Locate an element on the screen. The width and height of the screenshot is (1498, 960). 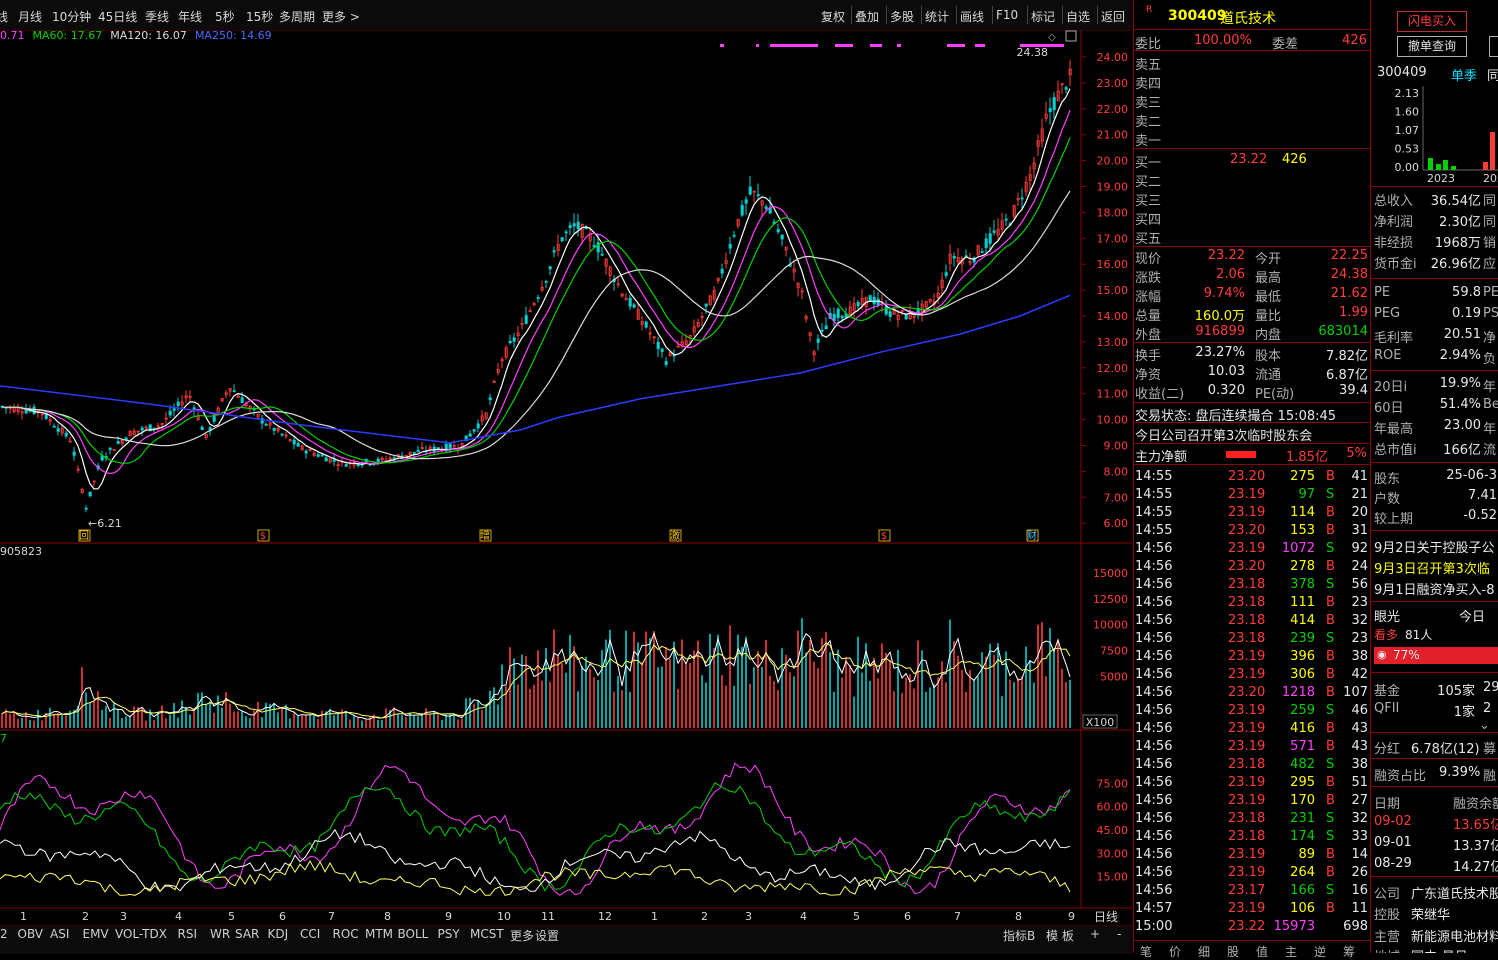
template-tab-1: 模 板 is located at coordinates (1060, 935).